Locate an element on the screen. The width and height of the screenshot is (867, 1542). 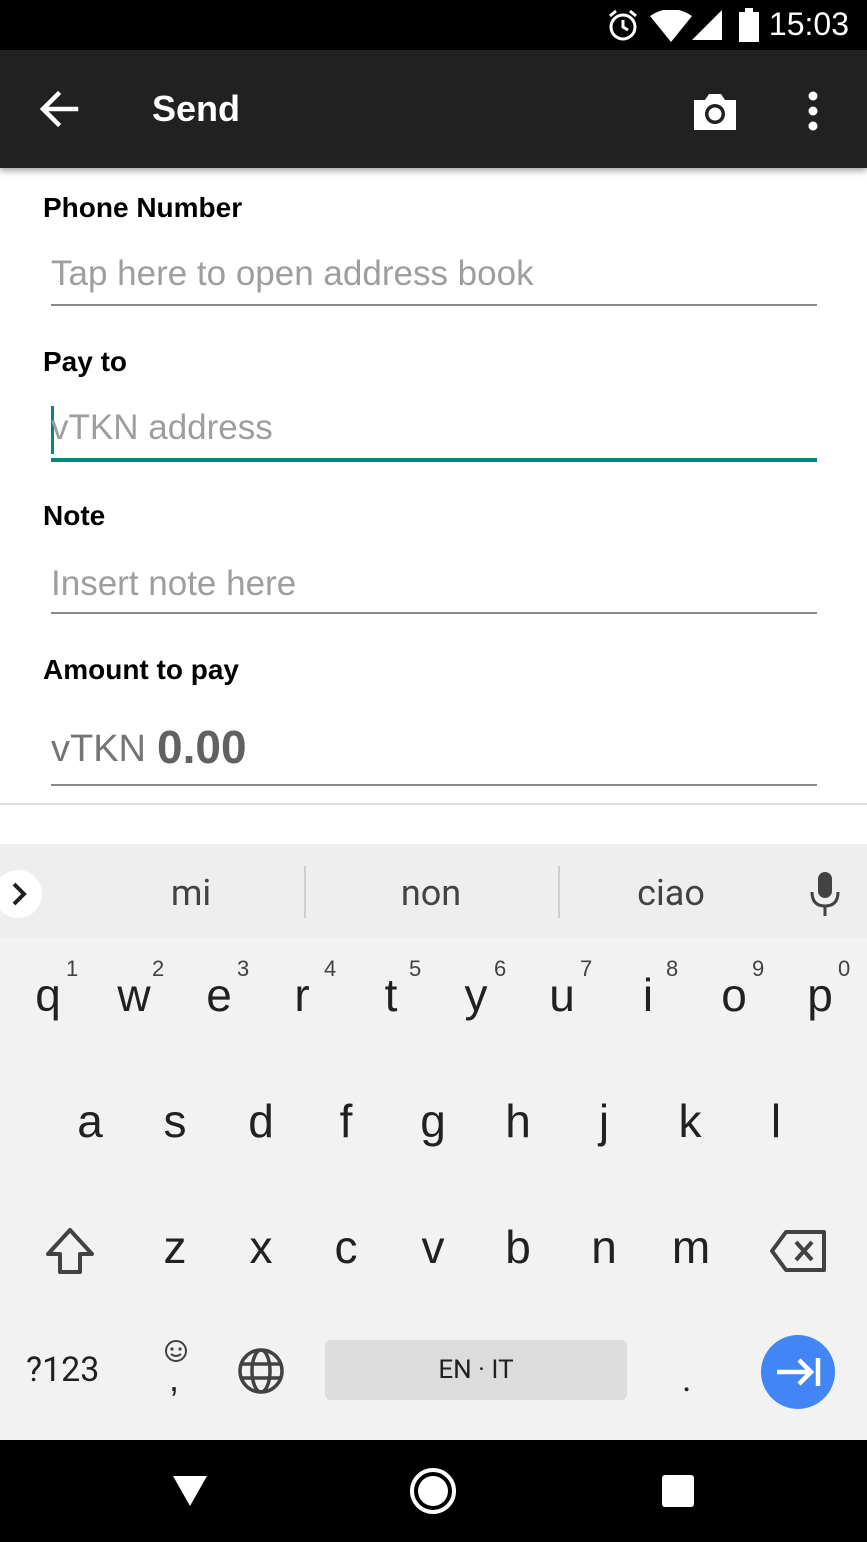
key-c: c is located at coordinates (346, 1265).